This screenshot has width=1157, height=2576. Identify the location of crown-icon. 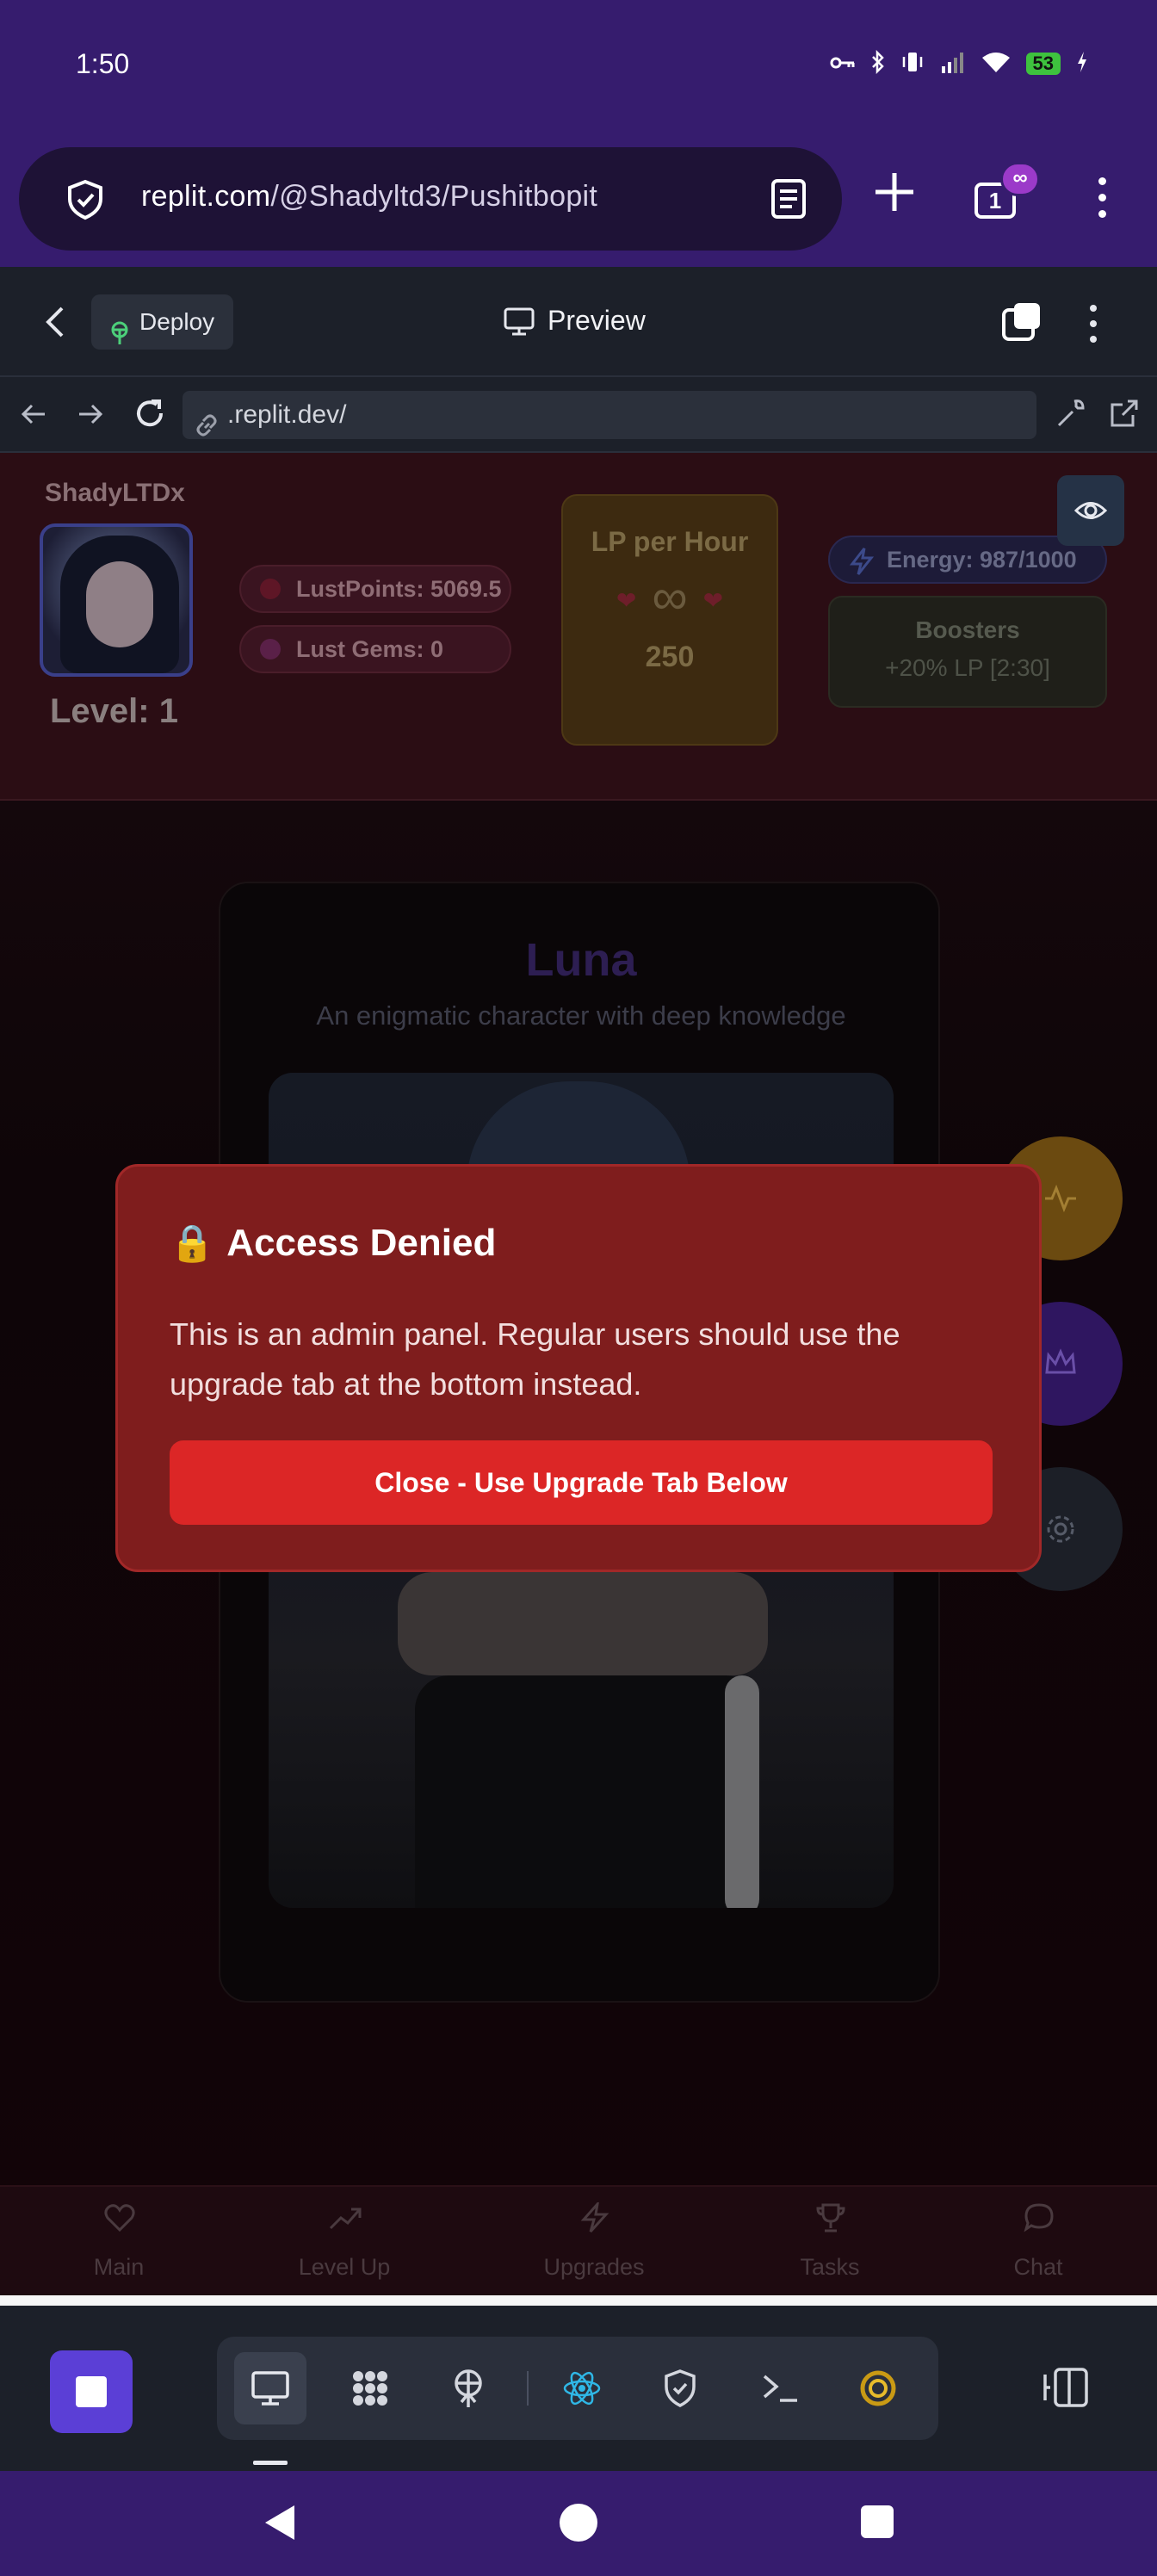
(1060, 1361).